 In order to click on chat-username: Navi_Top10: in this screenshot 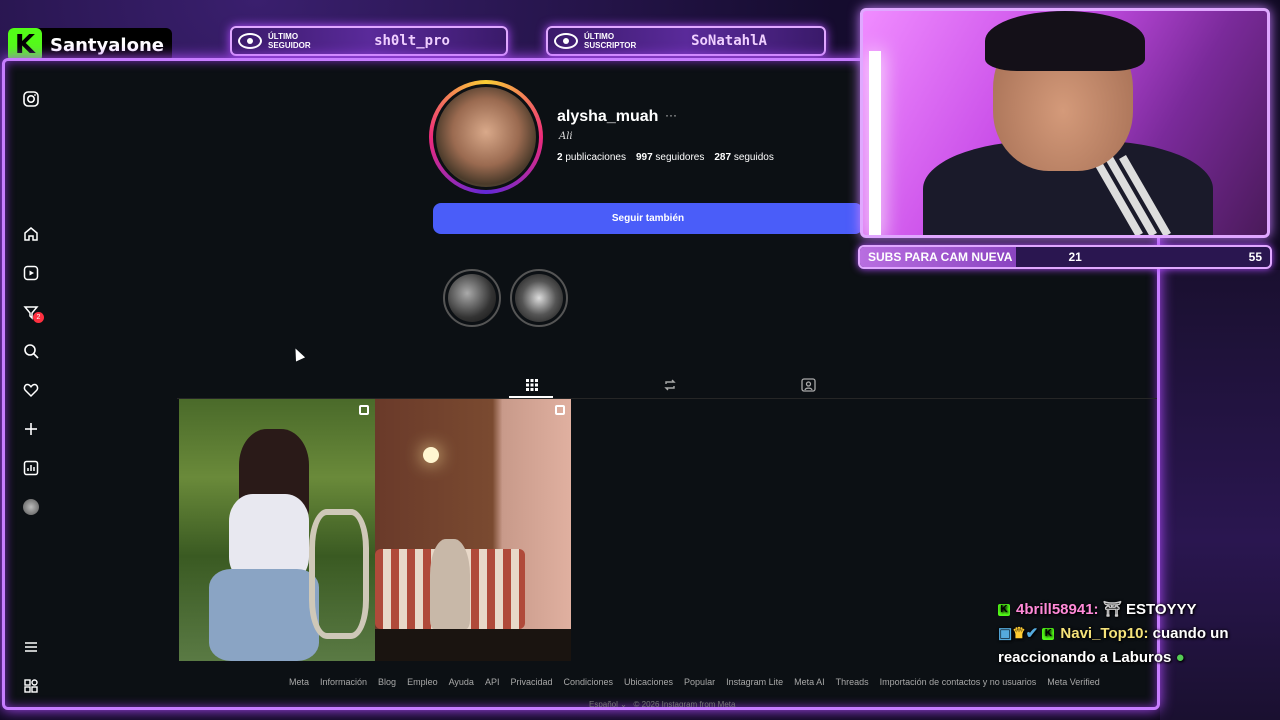, I will do `click(1104, 633)`.